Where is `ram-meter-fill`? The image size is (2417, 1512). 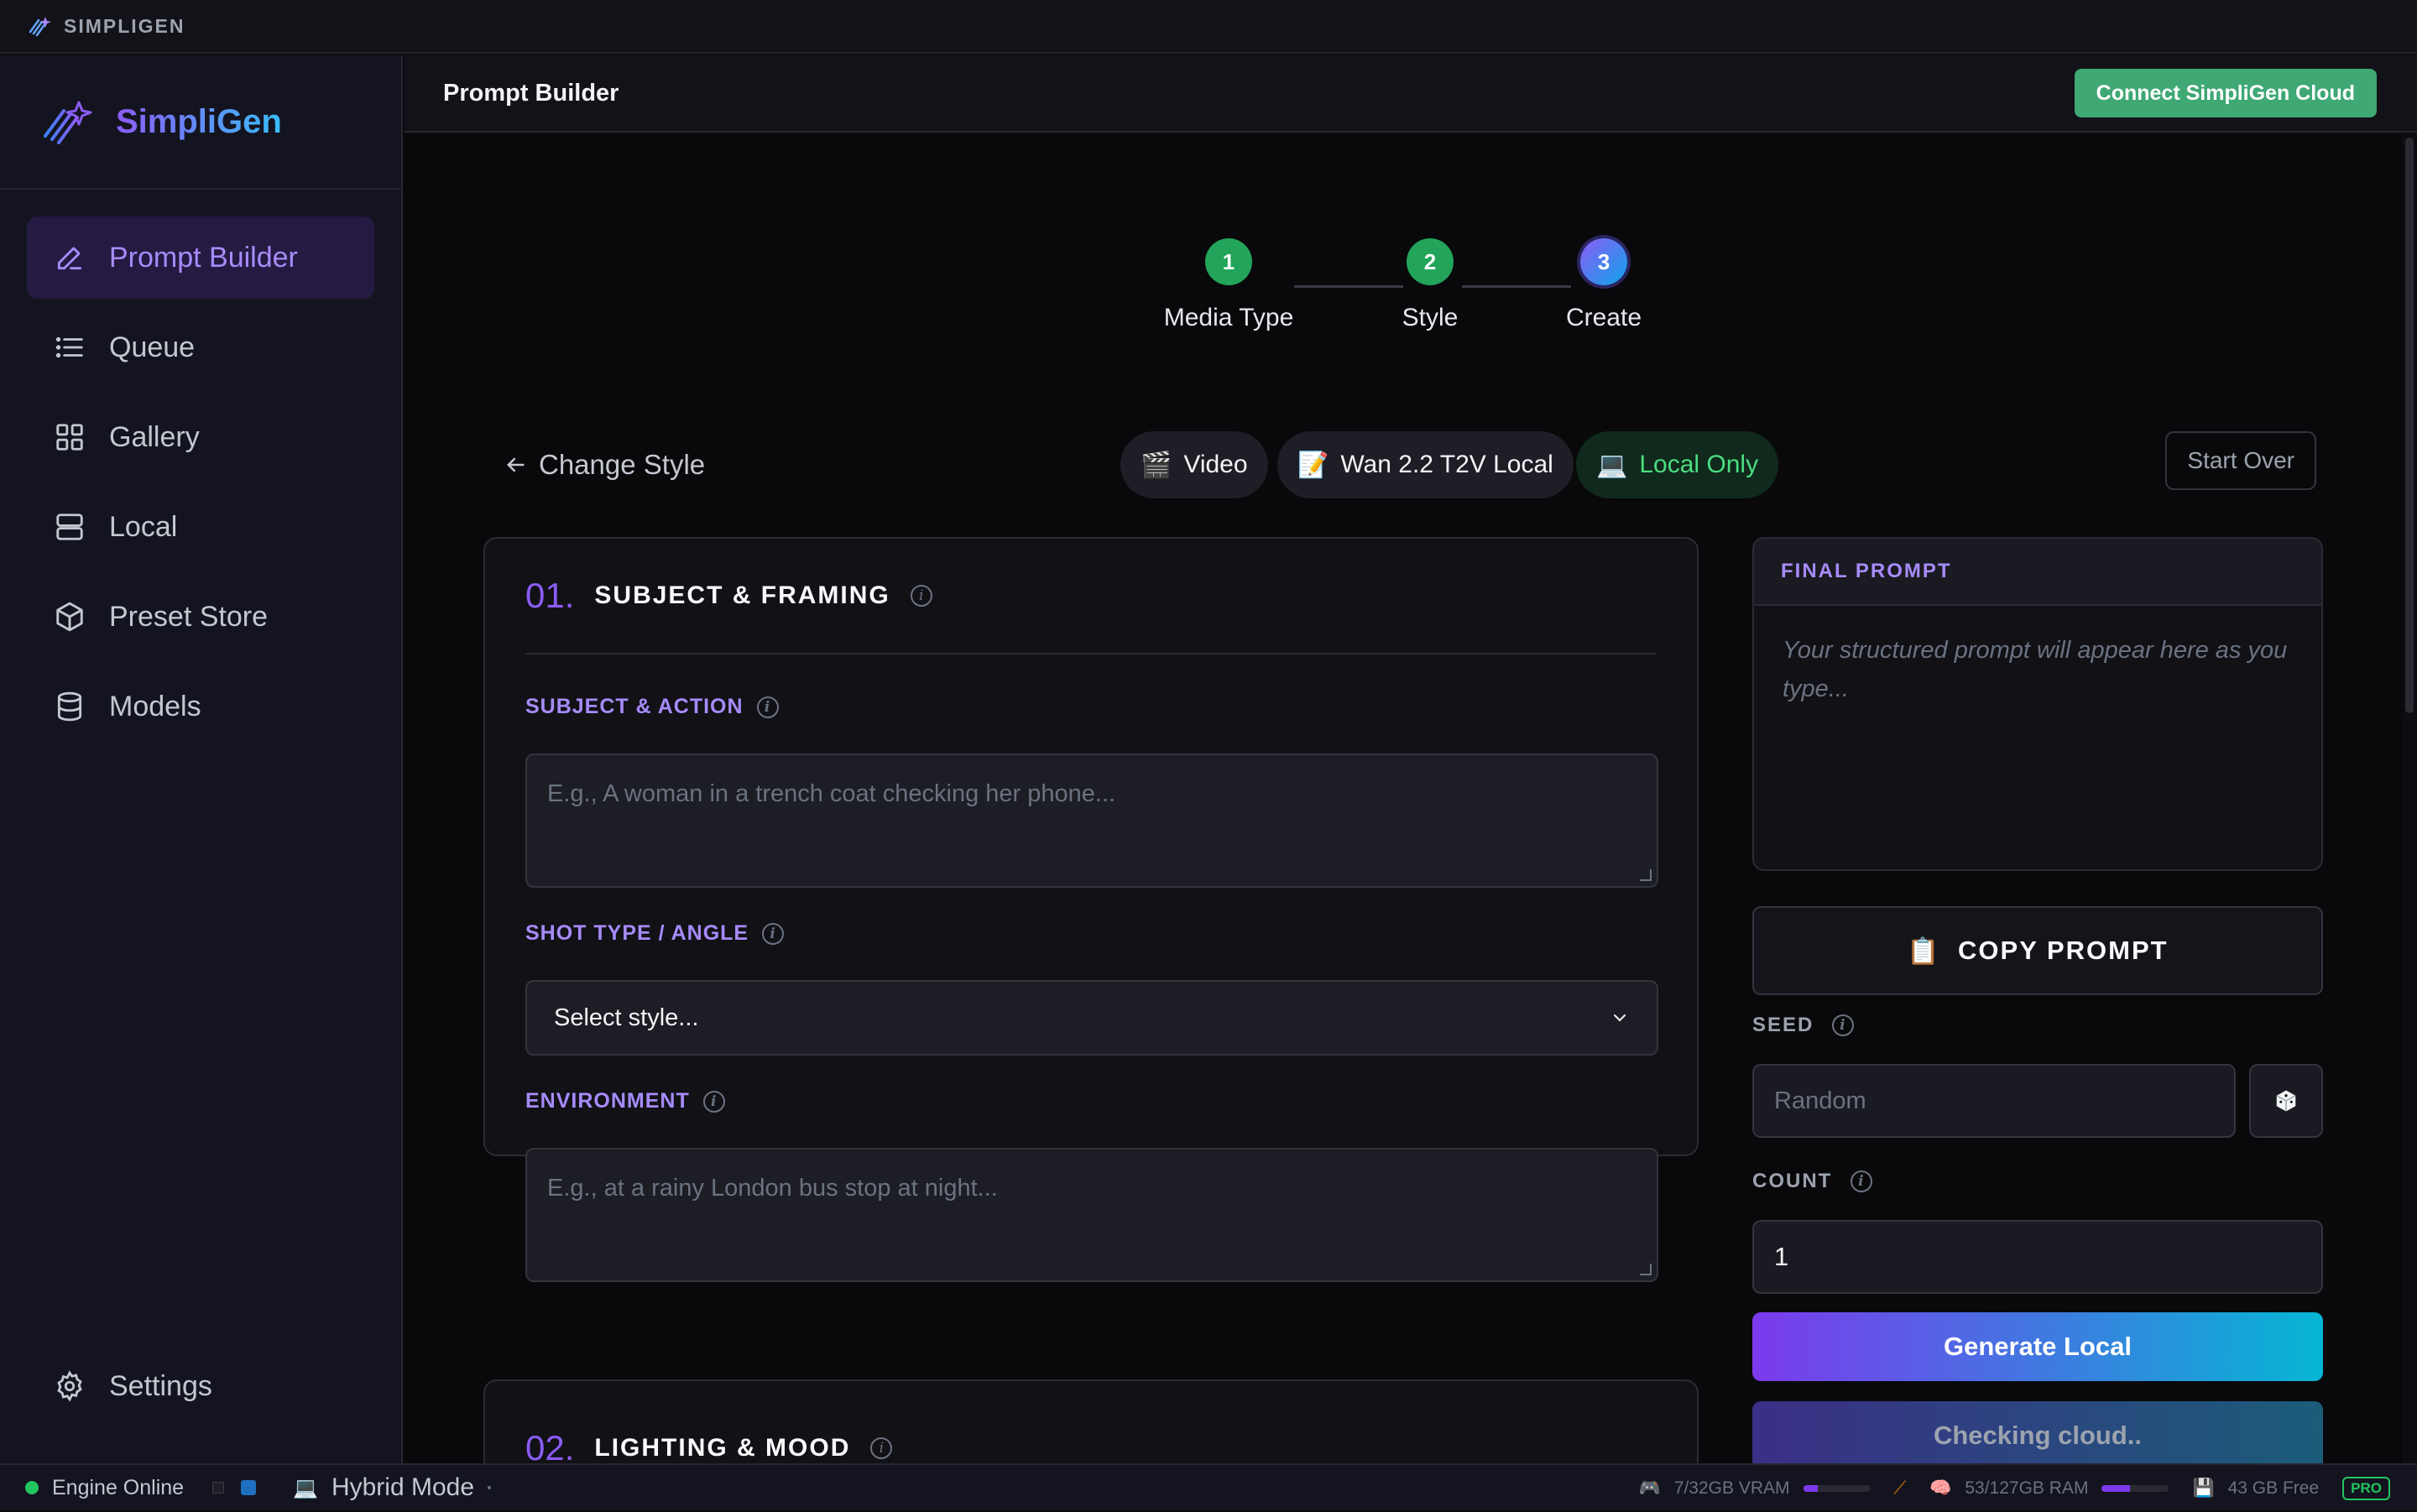 ram-meter-fill is located at coordinates (2116, 1489).